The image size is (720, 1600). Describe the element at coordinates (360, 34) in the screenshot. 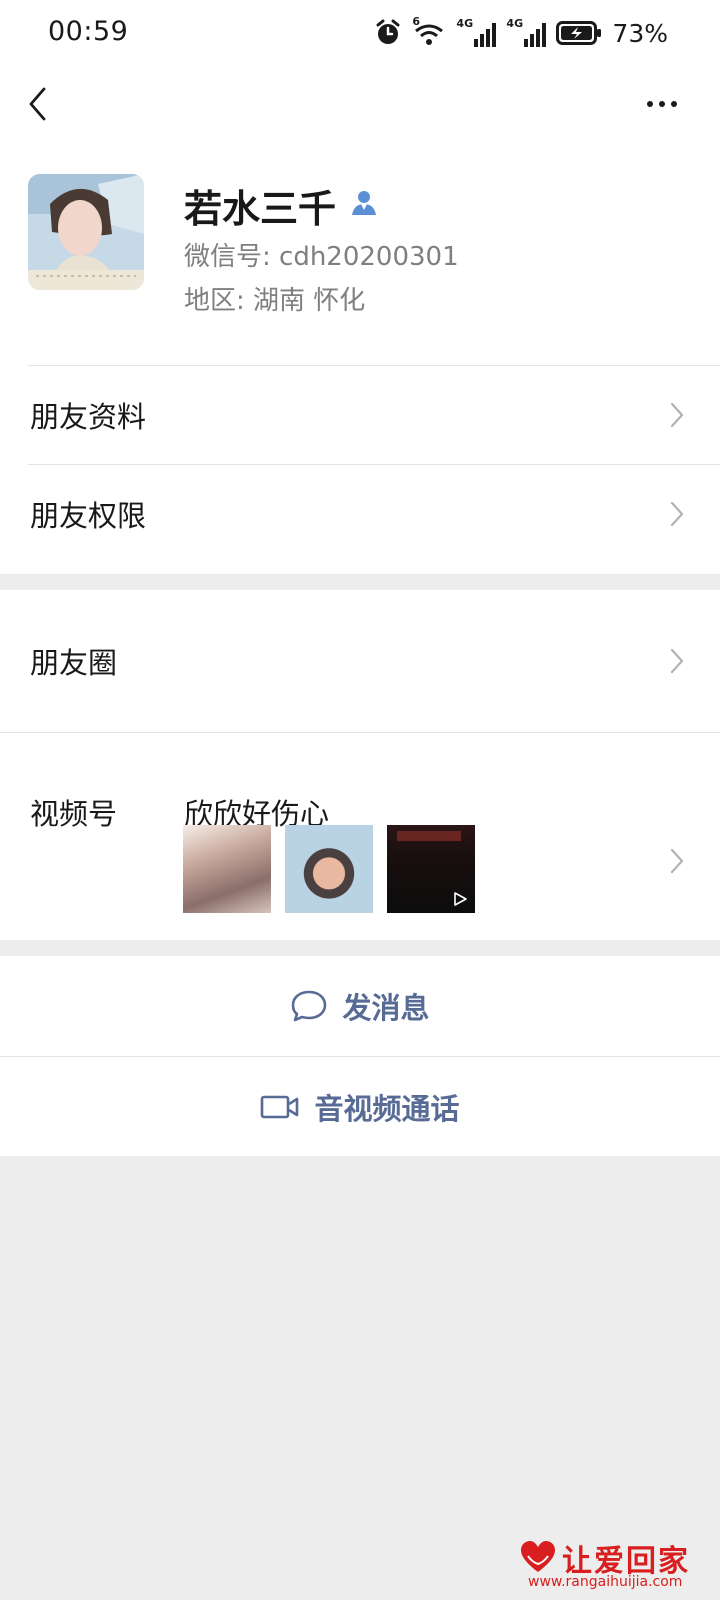

I see `status-bar: 00:59 6 4G 4G 73%` at that location.